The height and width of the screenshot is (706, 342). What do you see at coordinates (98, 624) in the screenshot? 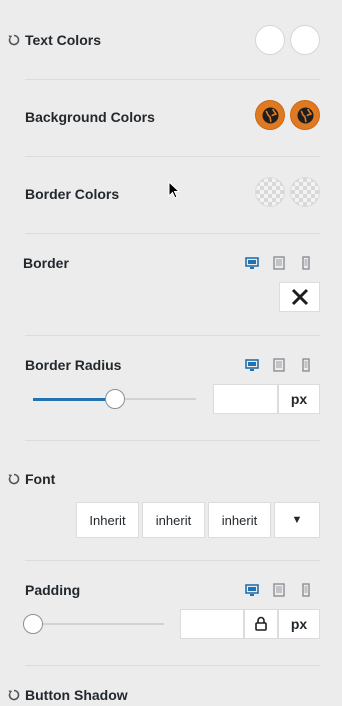
I see `padding-slider-track` at bounding box center [98, 624].